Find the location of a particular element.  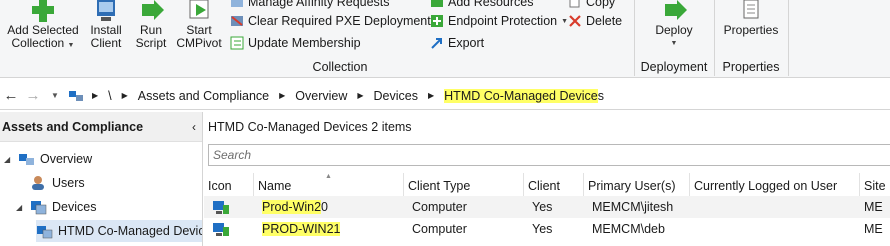

clear-pxe-icon is located at coordinates (237, 21).